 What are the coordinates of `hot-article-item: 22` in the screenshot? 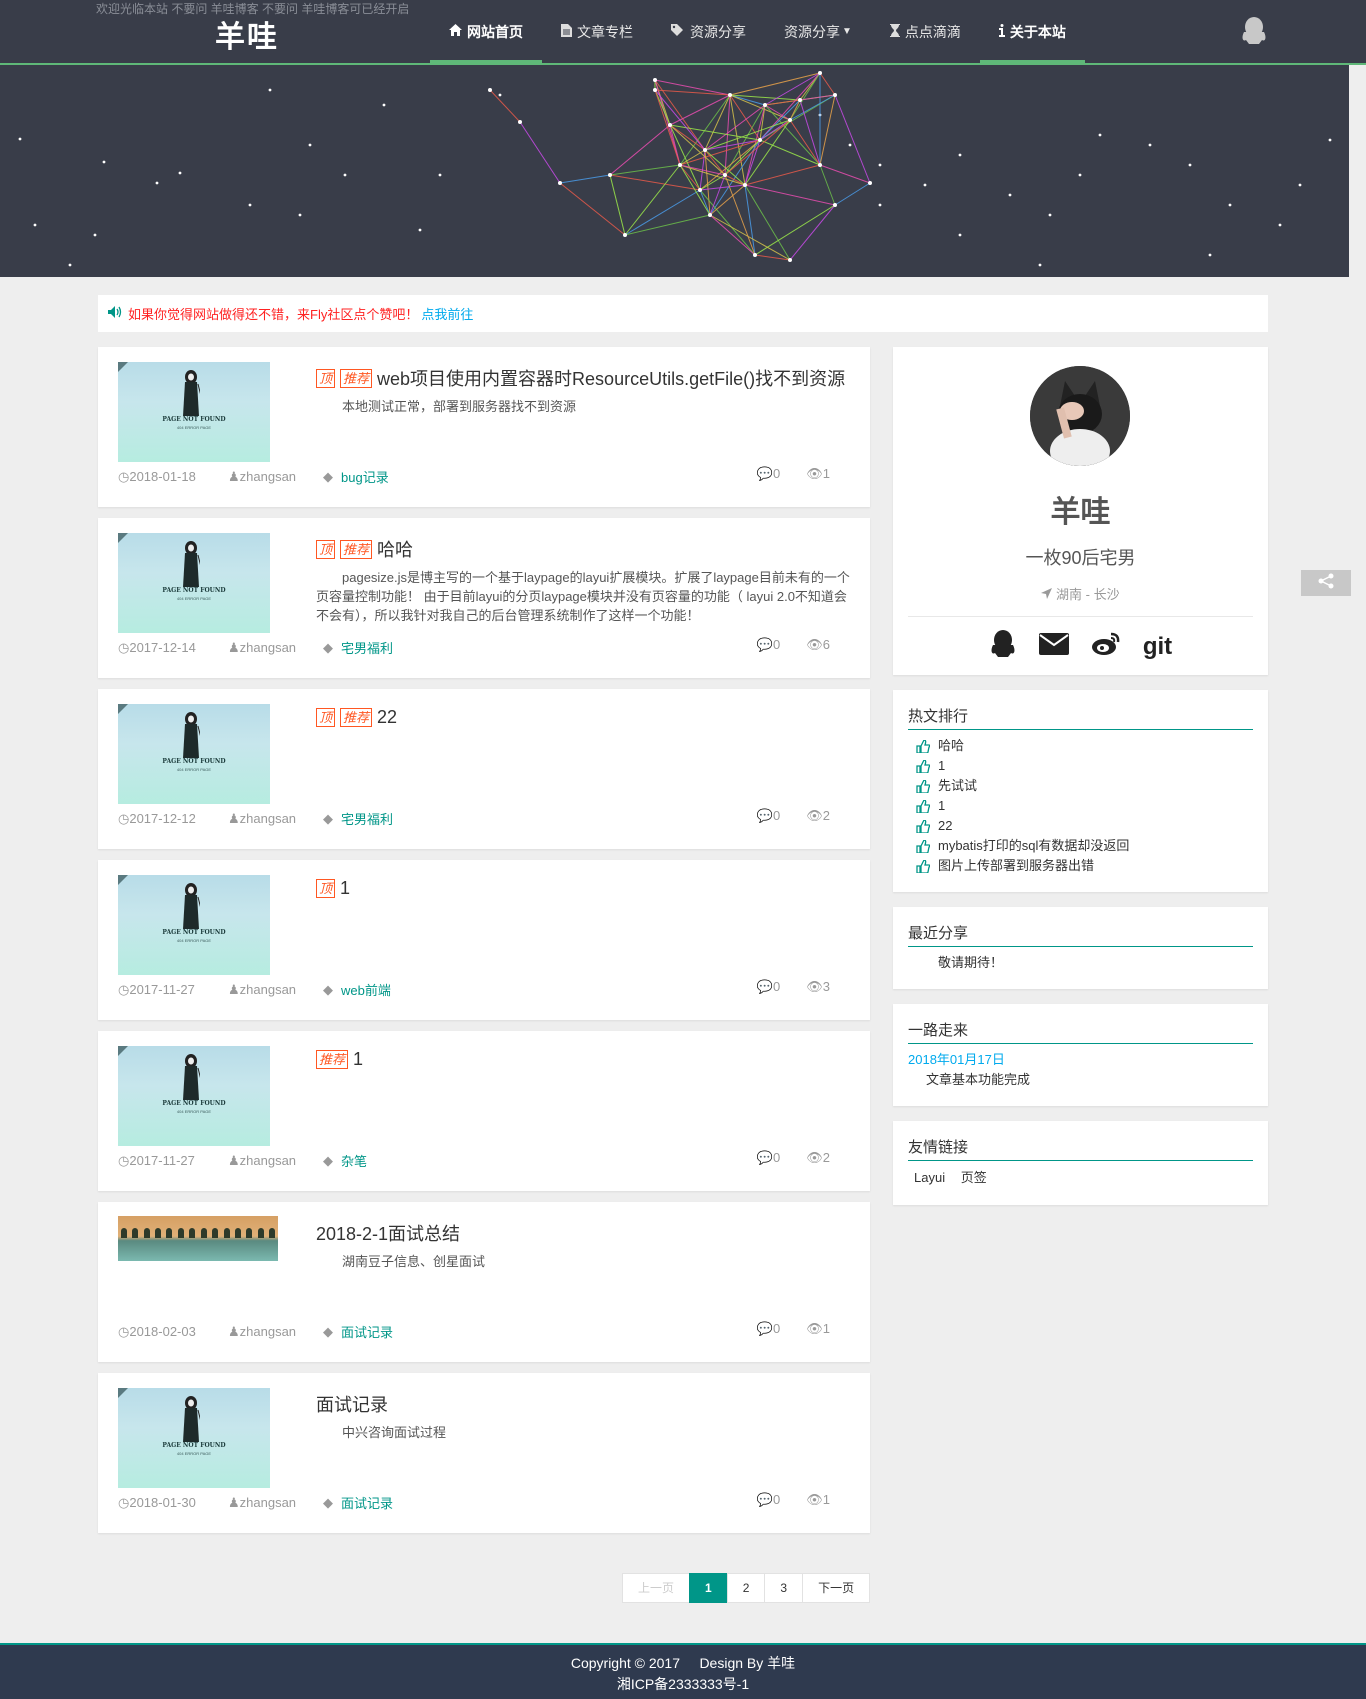 It's located at (1080, 826).